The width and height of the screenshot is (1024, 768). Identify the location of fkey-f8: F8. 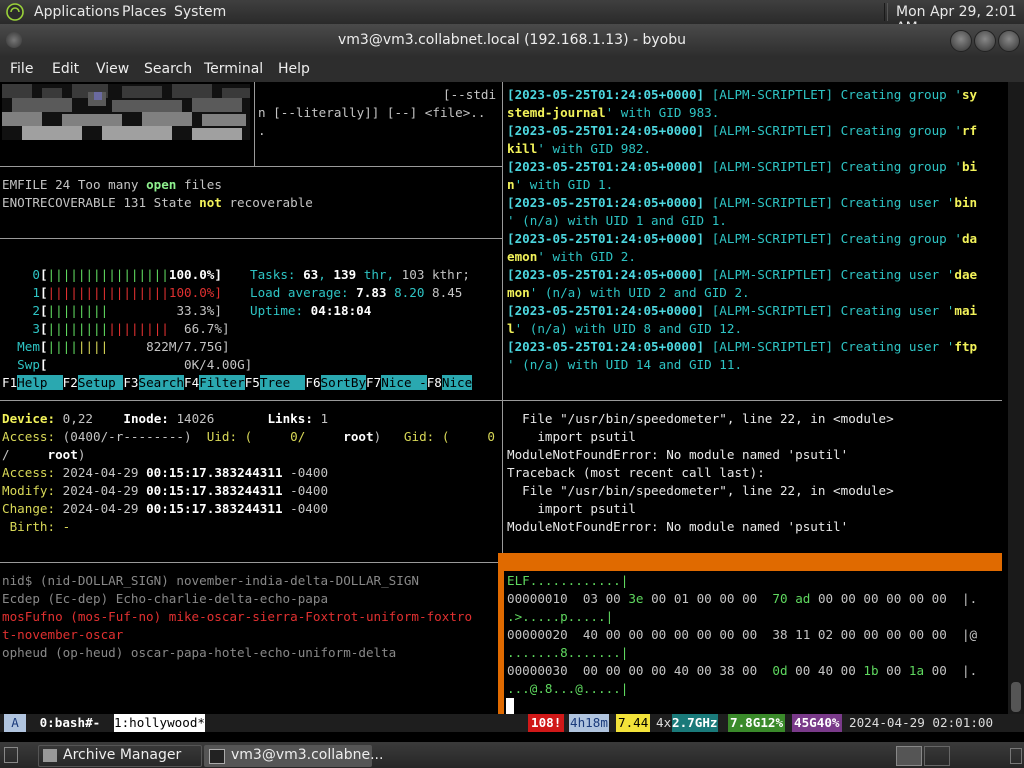
(434, 382).